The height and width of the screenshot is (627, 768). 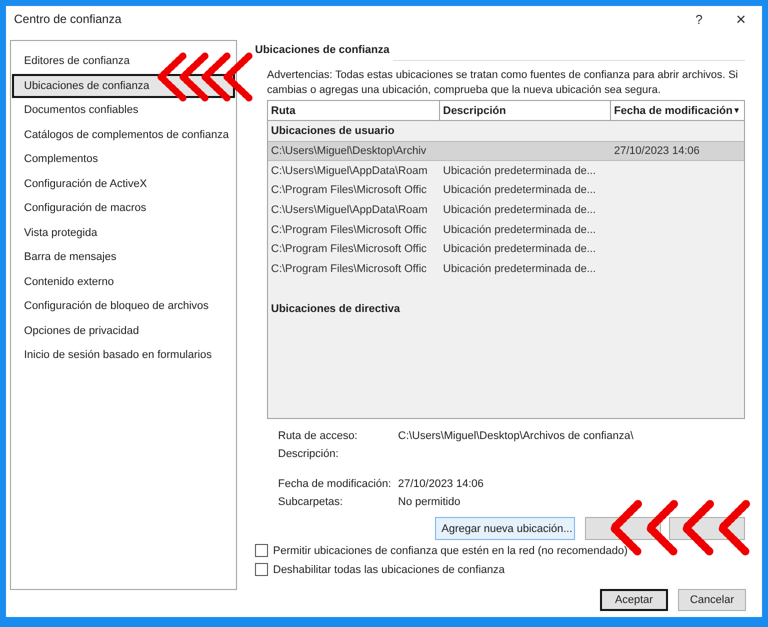 I want to click on sidebar-item: Opciones de privacidad, so click(x=123, y=330).